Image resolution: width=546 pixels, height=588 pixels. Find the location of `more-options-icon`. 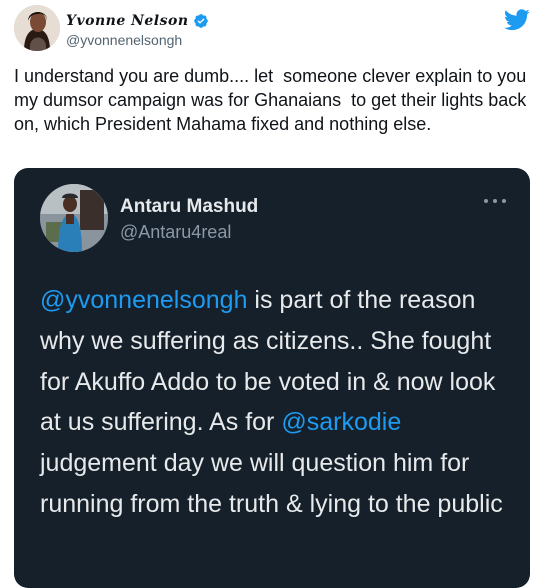

more-options-icon is located at coordinates (495, 201).